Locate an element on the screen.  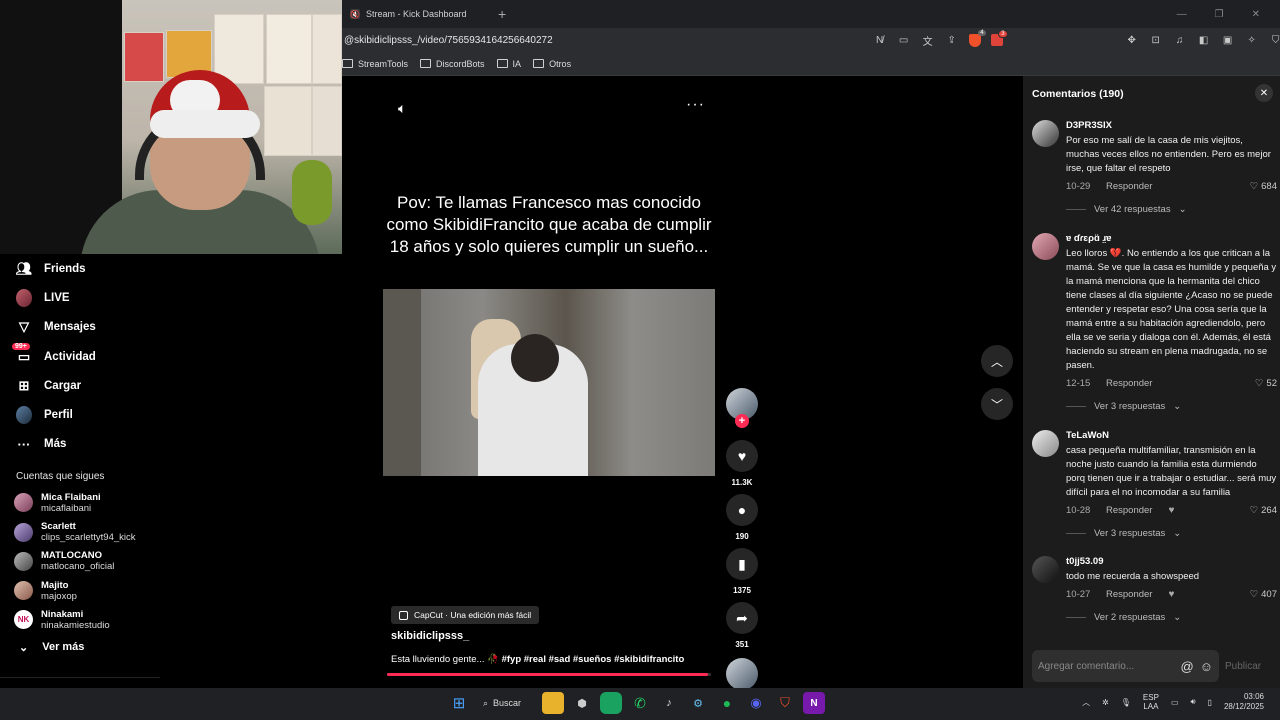
spotify-icon: ● is located at coordinates (727, 703).